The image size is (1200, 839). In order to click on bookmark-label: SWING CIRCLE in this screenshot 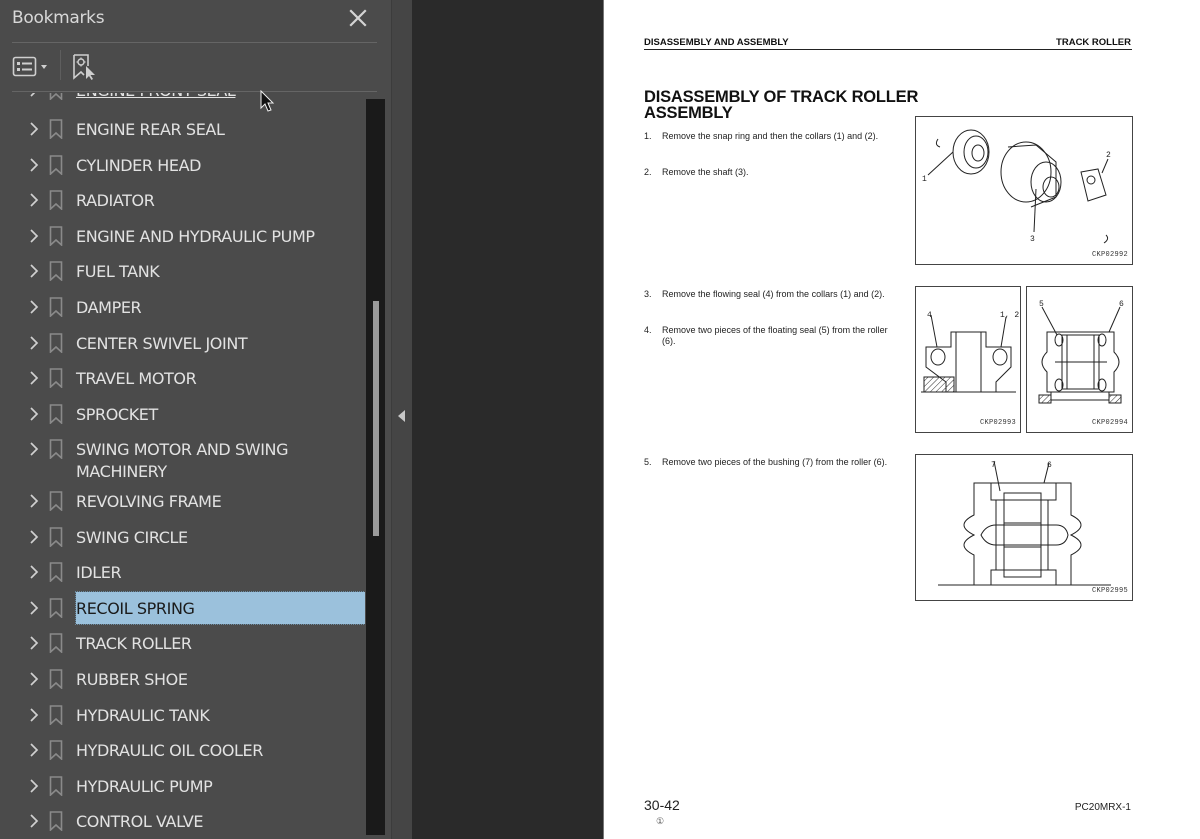, I will do `click(132, 537)`.